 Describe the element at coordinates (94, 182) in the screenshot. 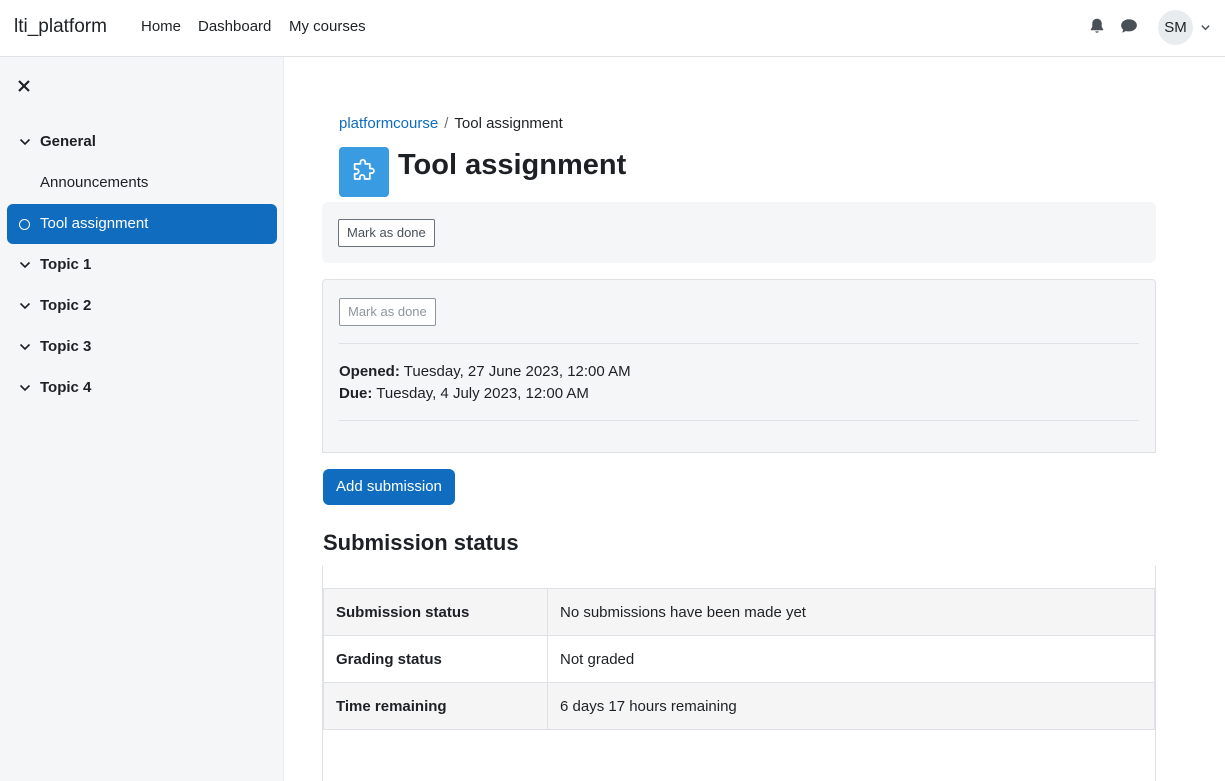

I see `drawer-item-label: Announcements` at that location.